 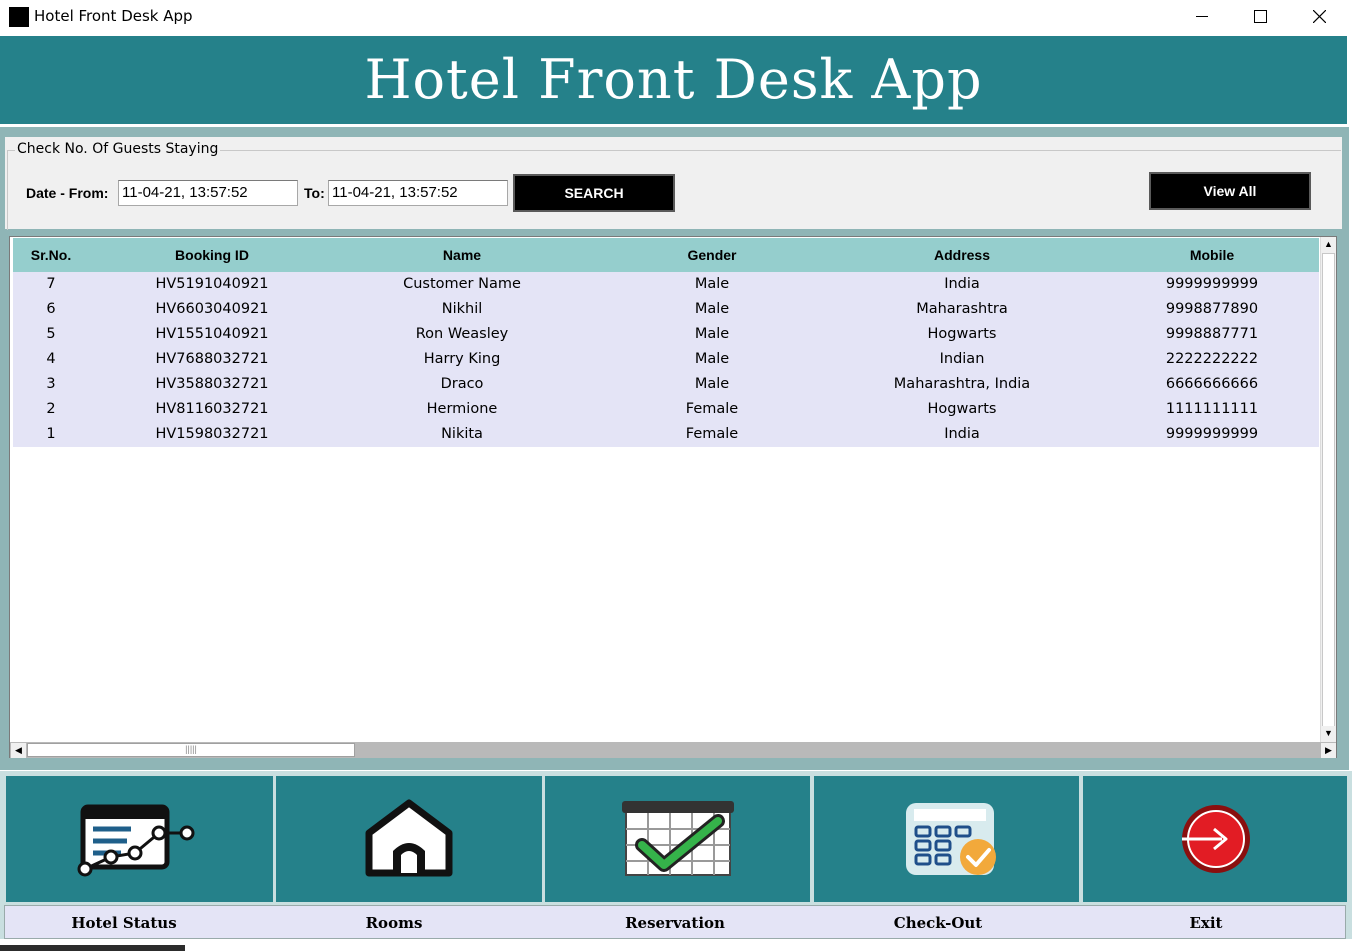 I want to click on window-bottom-edge, so click(x=676, y=945).